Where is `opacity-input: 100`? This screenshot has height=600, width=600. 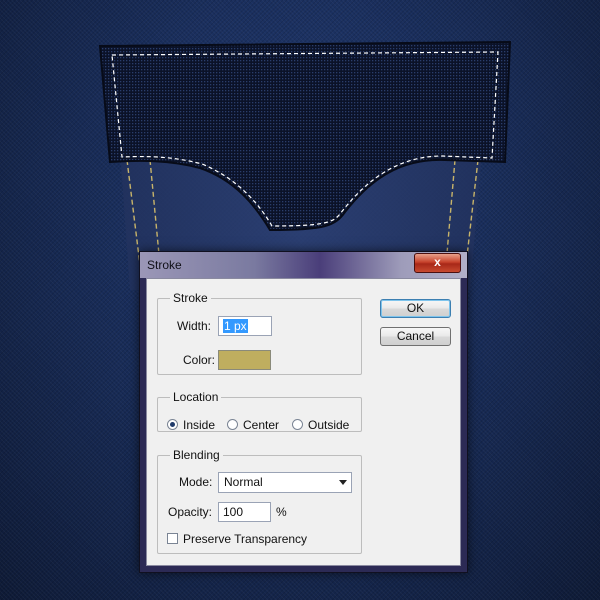
opacity-input: 100 is located at coordinates (244, 512).